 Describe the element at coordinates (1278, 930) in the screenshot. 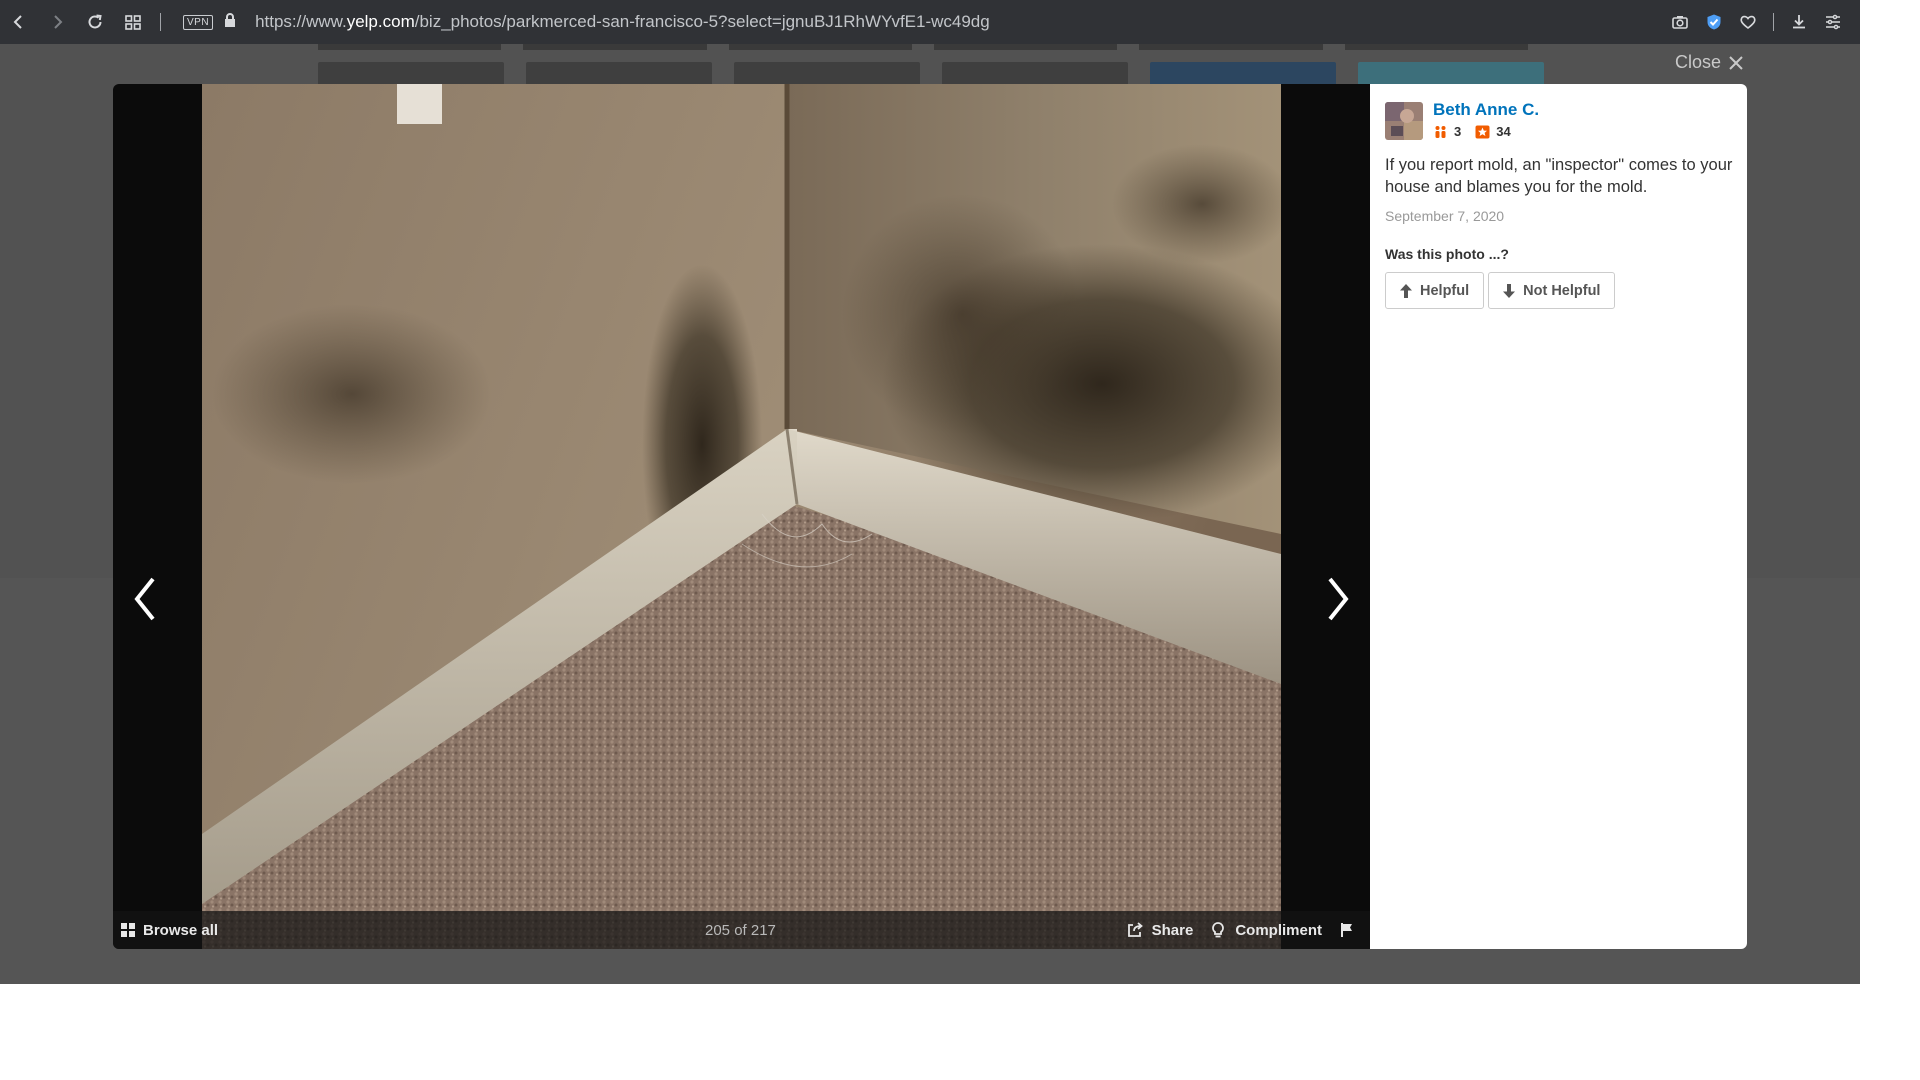

I see `compliment-label: Compliment` at that location.